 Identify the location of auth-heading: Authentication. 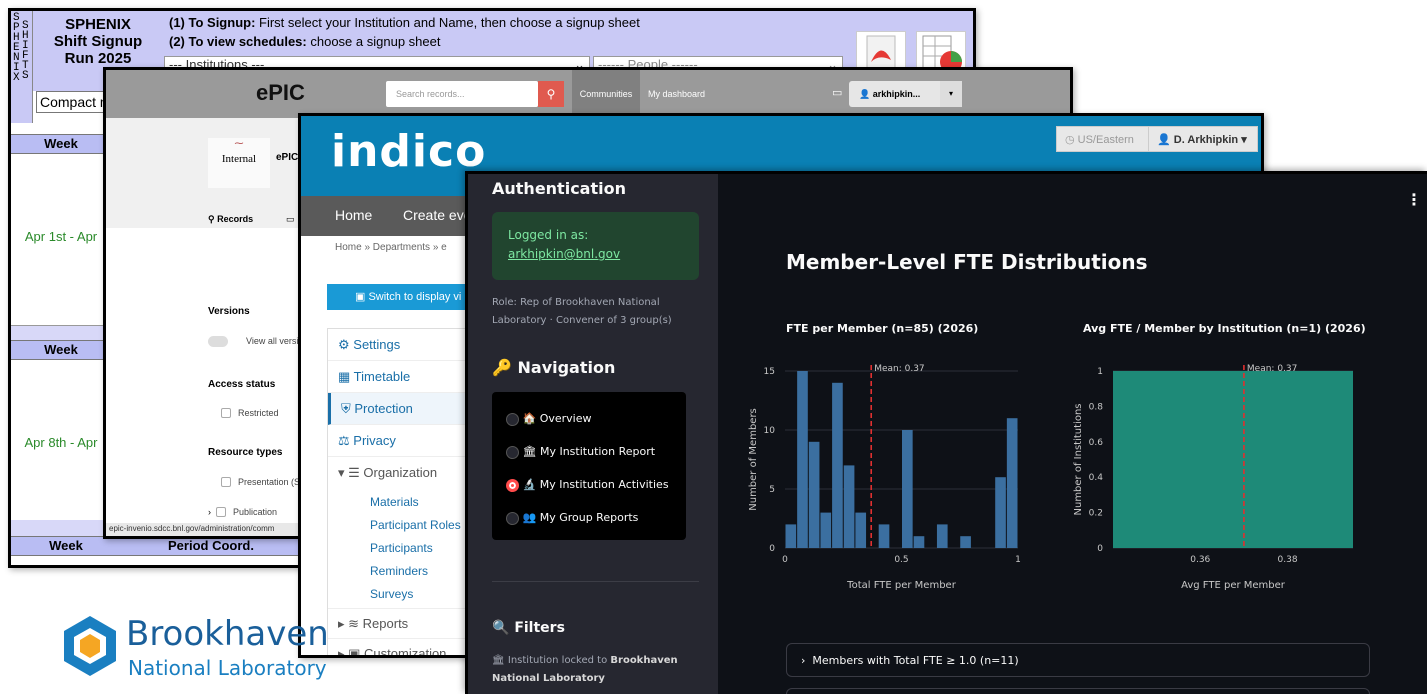
(559, 188).